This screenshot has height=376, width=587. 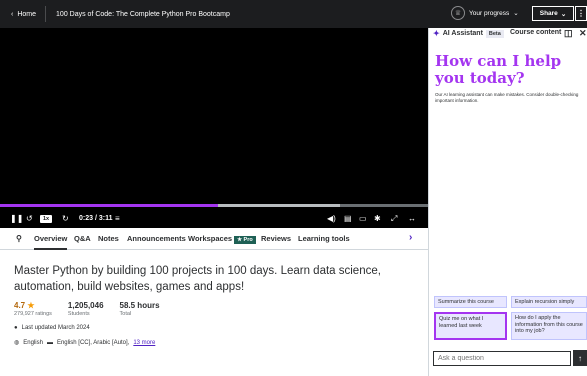 I want to click on tab-reviews: Reviews, so click(x=276, y=238).